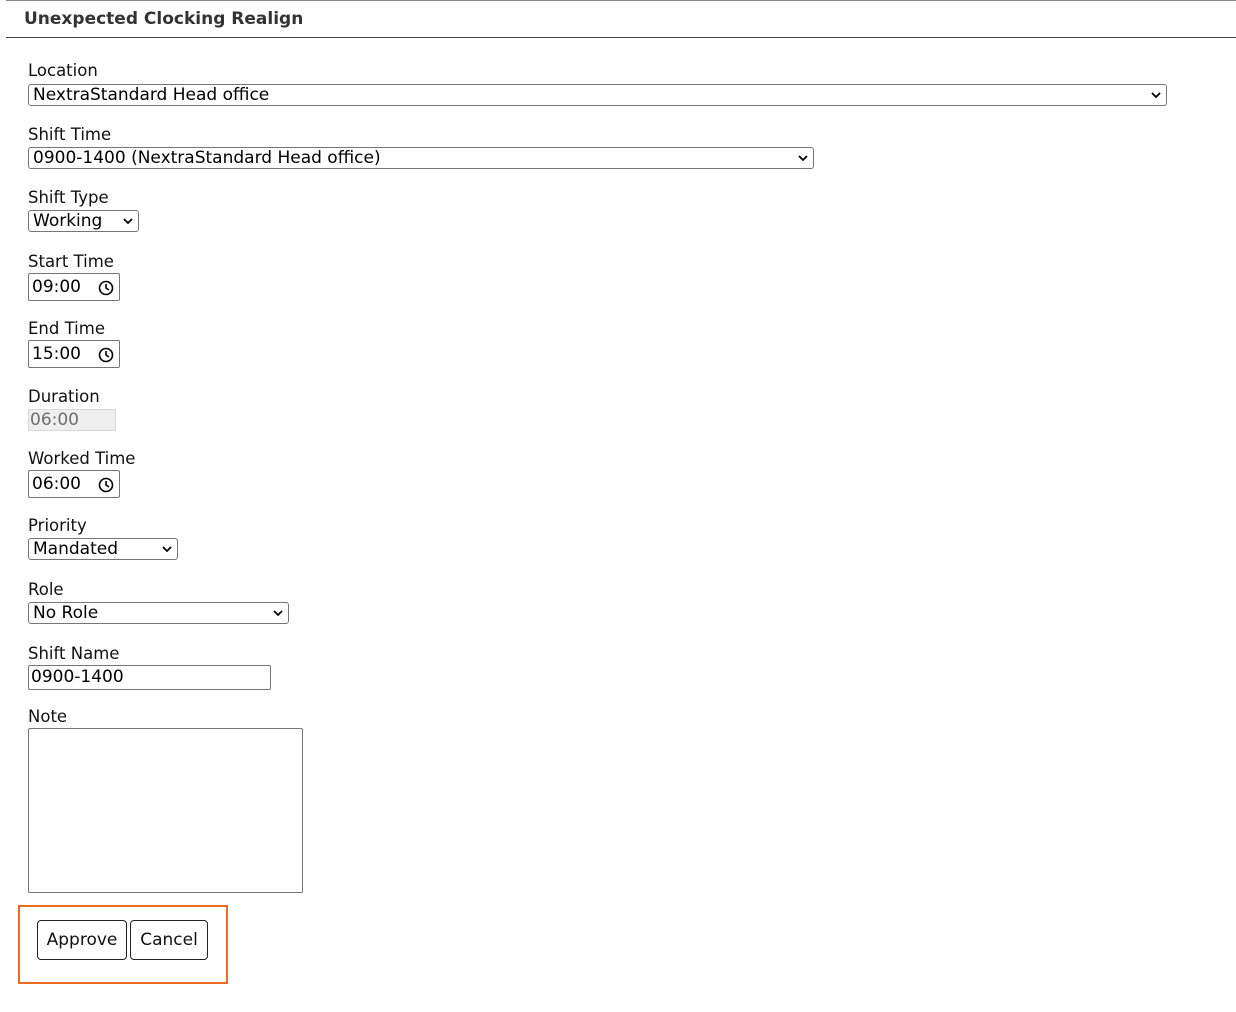 The image size is (1236, 1012). Describe the element at coordinates (207, 158) in the screenshot. I see `shift-time-select-value: 0900-1400 (NextraStandard Head office)` at that location.